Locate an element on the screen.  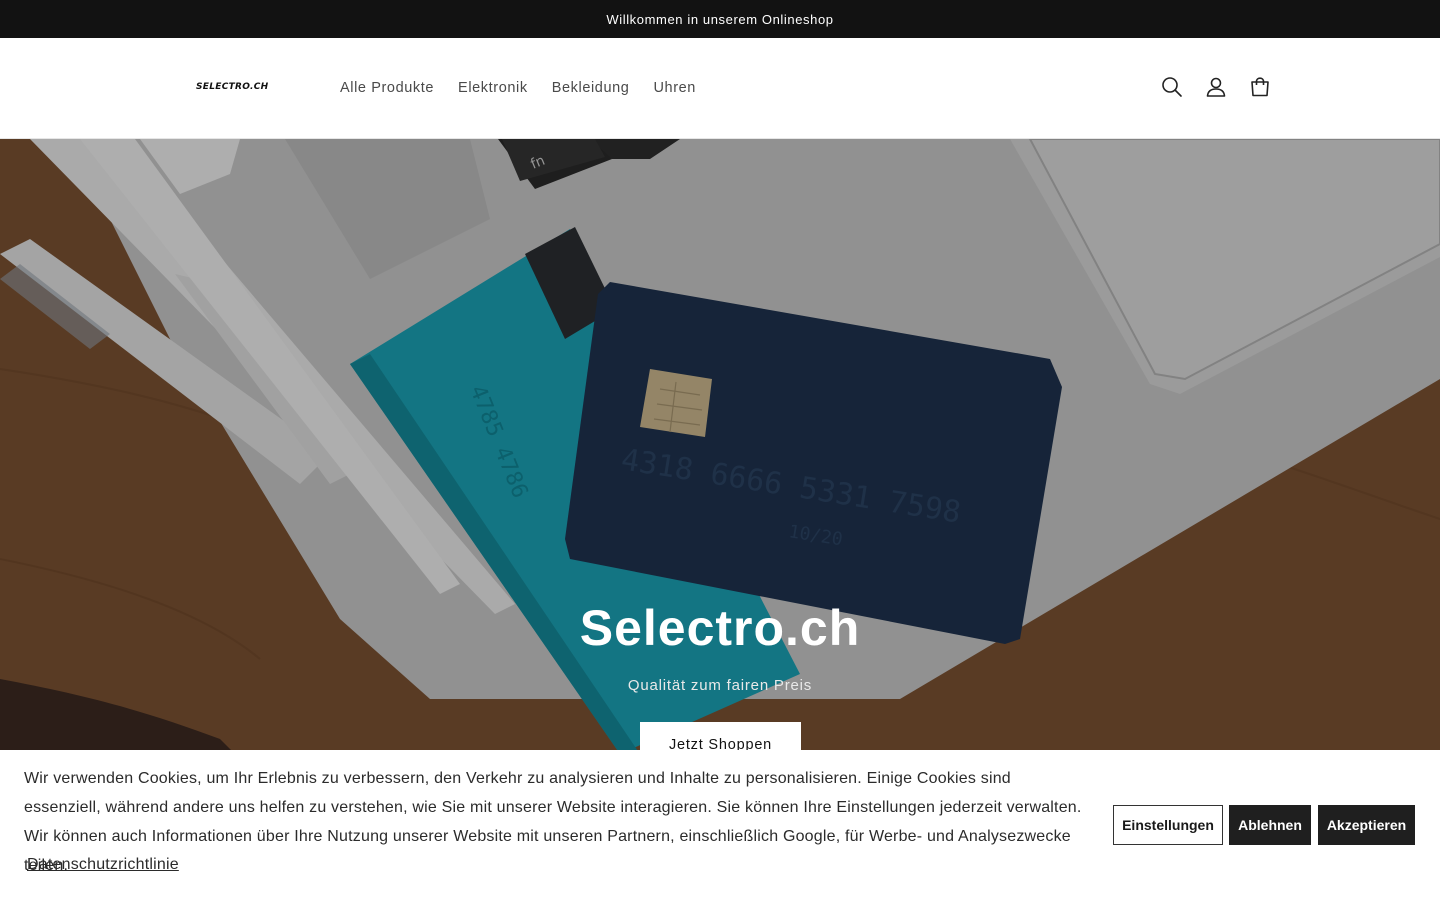
search-icon is located at coordinates (1172, 87).